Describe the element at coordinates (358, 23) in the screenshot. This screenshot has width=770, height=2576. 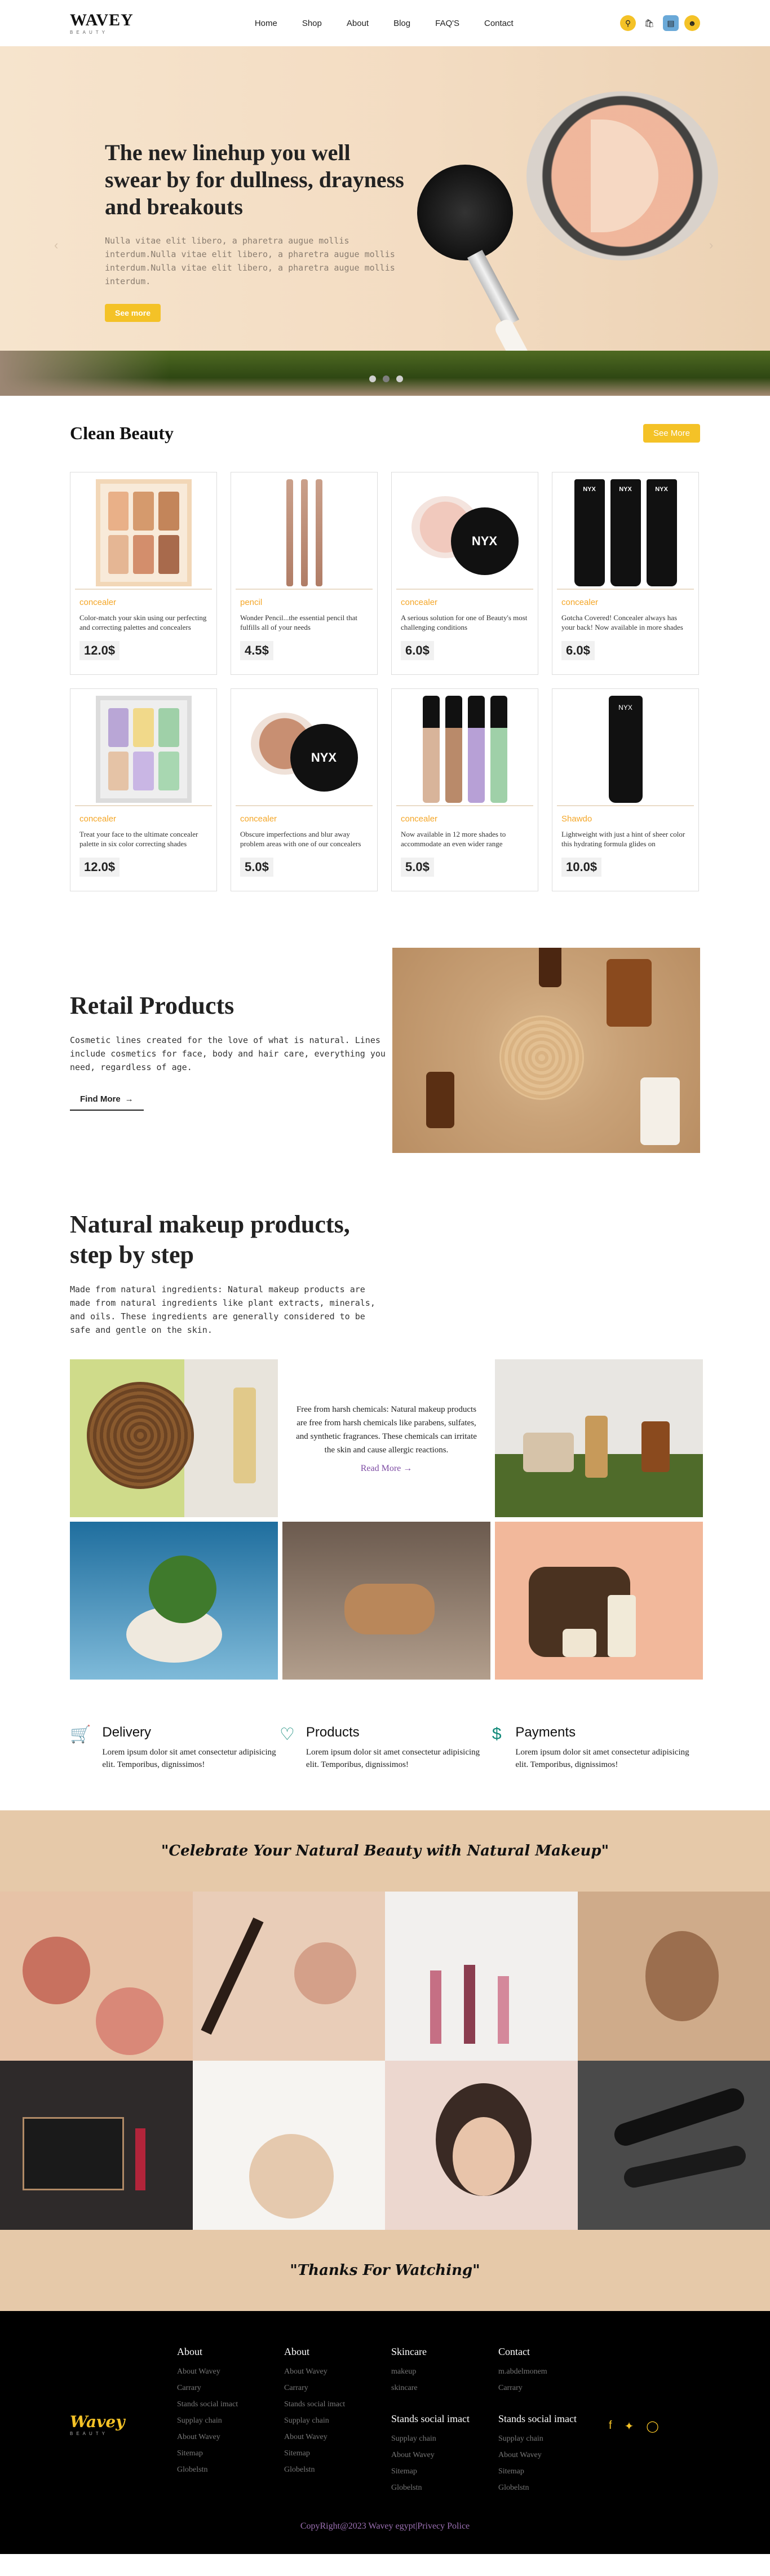
I see `nav-about: About` at that location.